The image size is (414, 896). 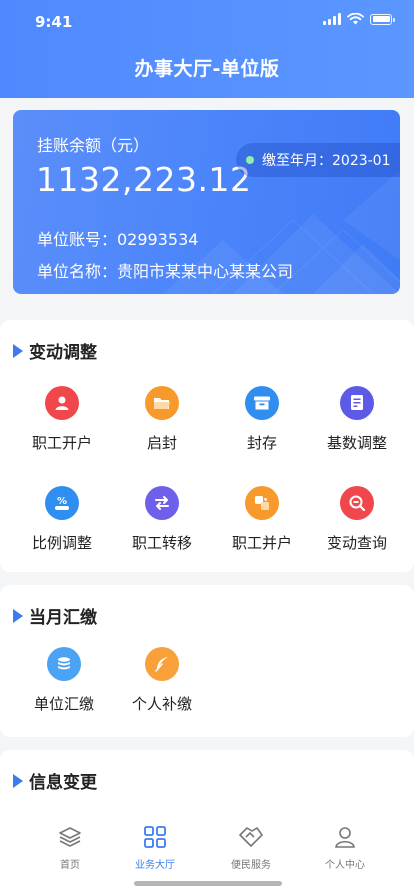 I want to click on grid-icon, so click(x=155, y=837).